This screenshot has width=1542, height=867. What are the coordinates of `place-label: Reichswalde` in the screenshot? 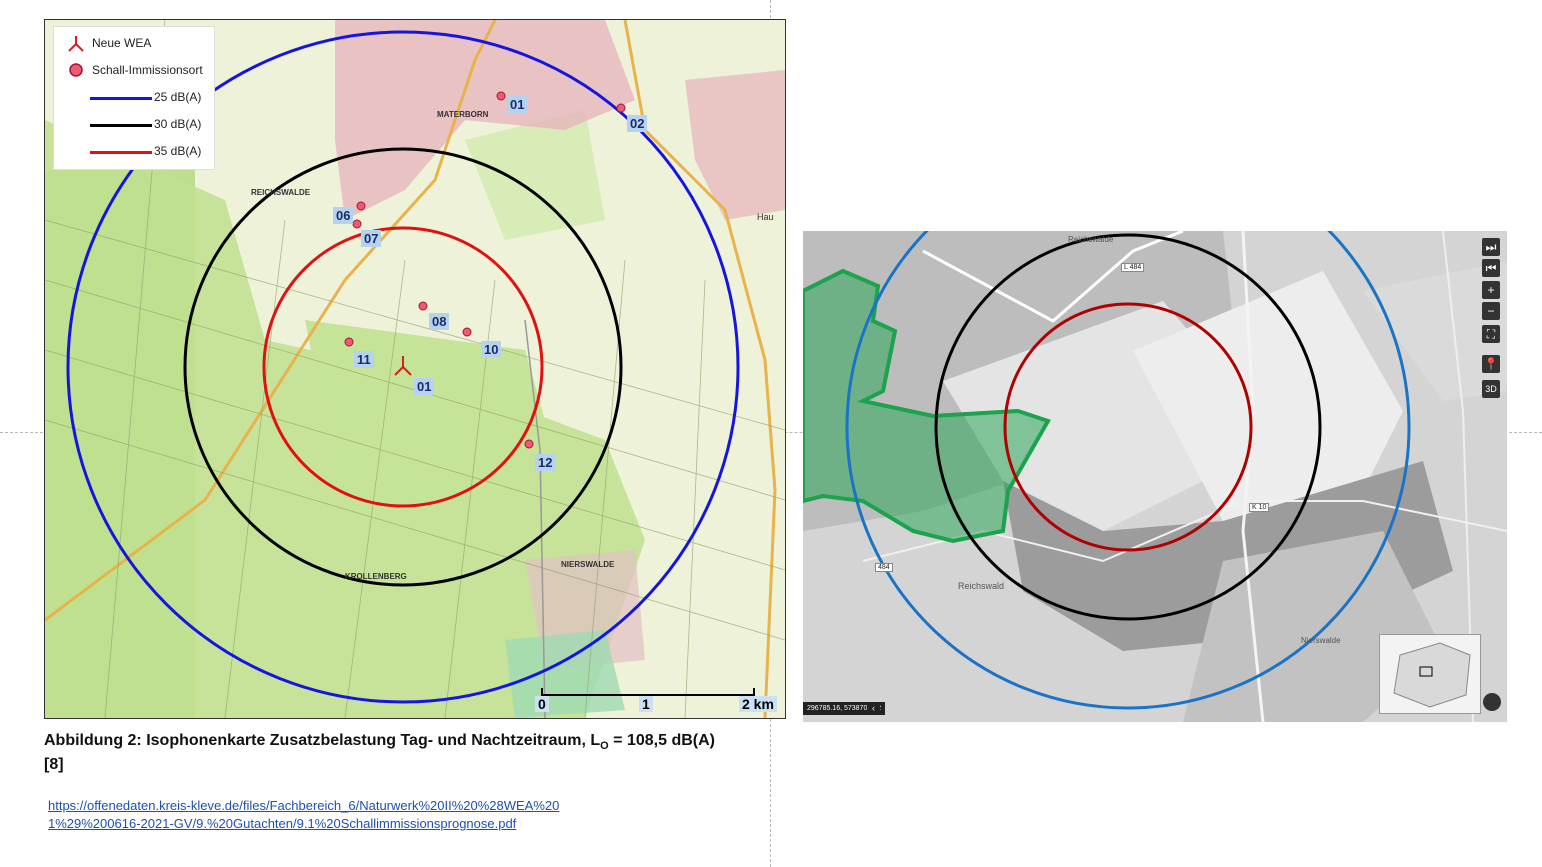 It's located at (1091, 239).